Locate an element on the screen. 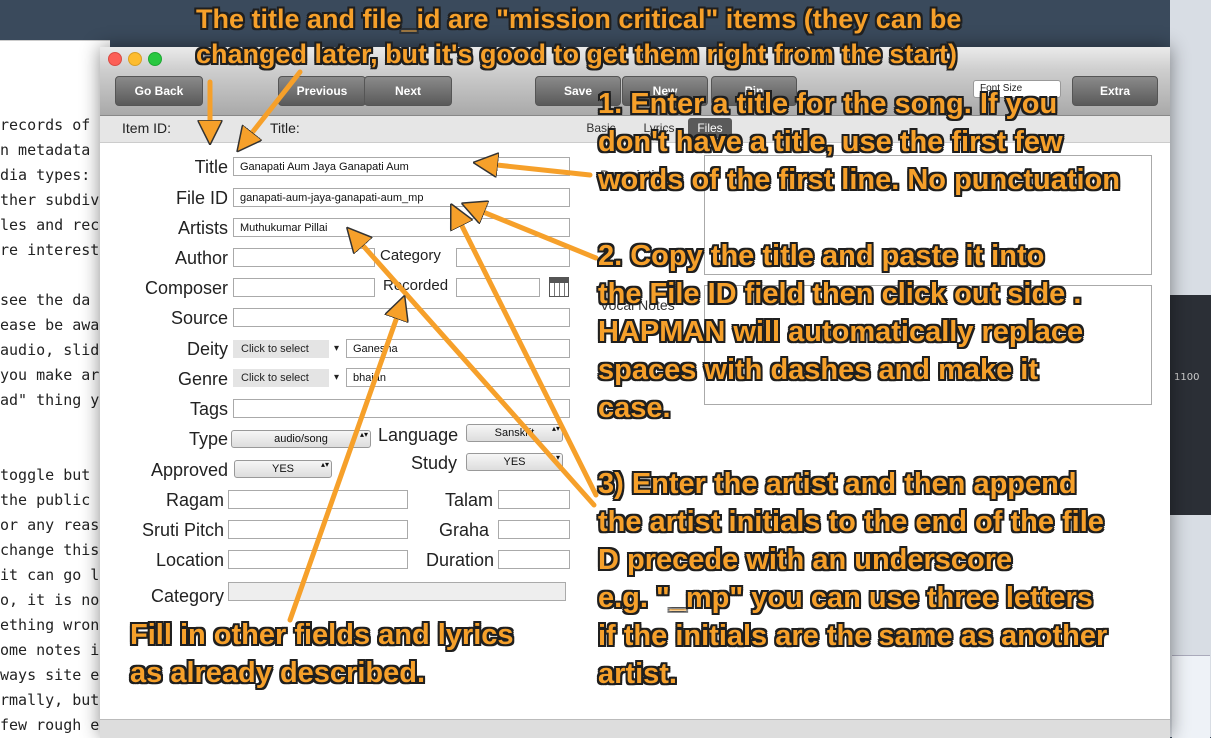 The image size is (1211, 738). tags-label: Tags is located at coordinates (208, 409).